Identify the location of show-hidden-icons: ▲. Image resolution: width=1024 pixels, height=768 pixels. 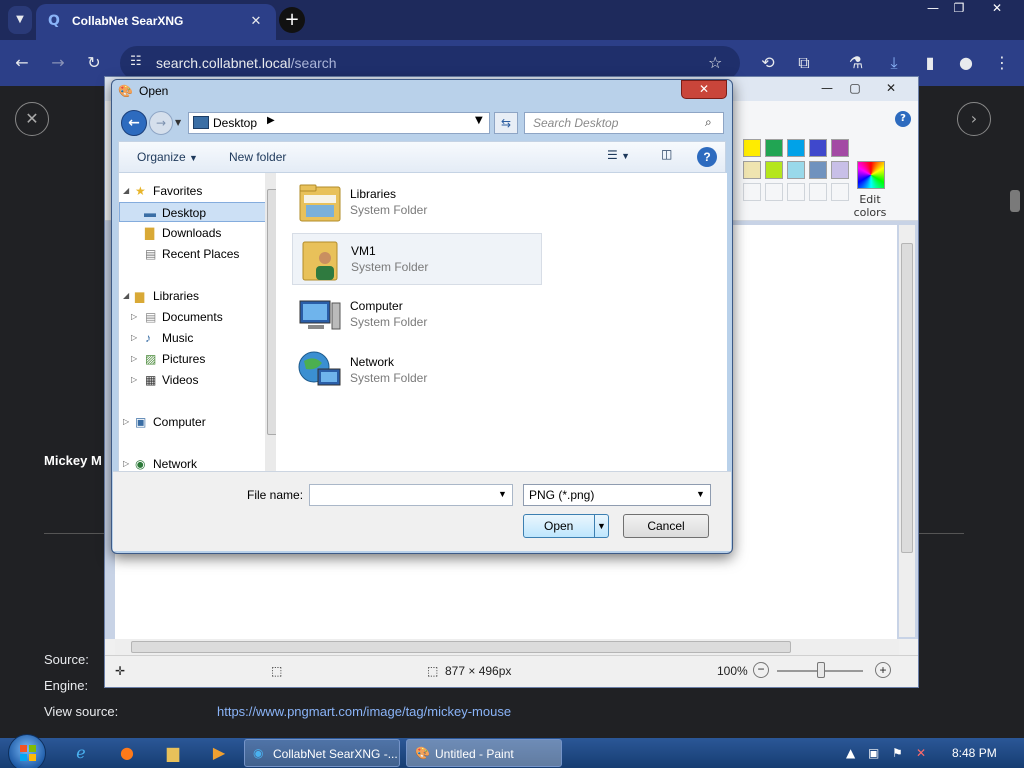
(850, 753).